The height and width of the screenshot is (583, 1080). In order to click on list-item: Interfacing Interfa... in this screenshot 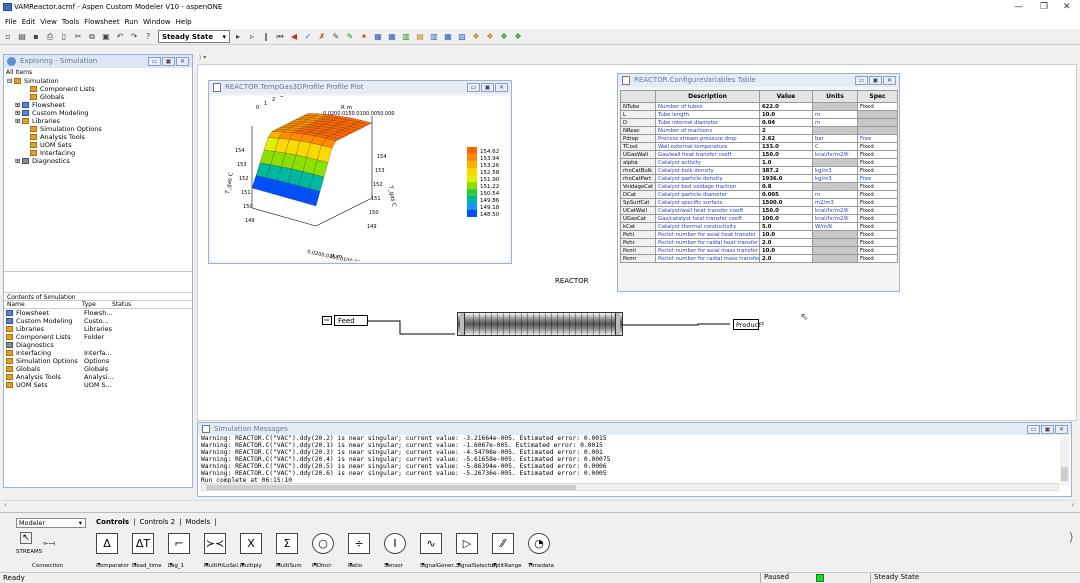, I will do `click(99, 353)`.